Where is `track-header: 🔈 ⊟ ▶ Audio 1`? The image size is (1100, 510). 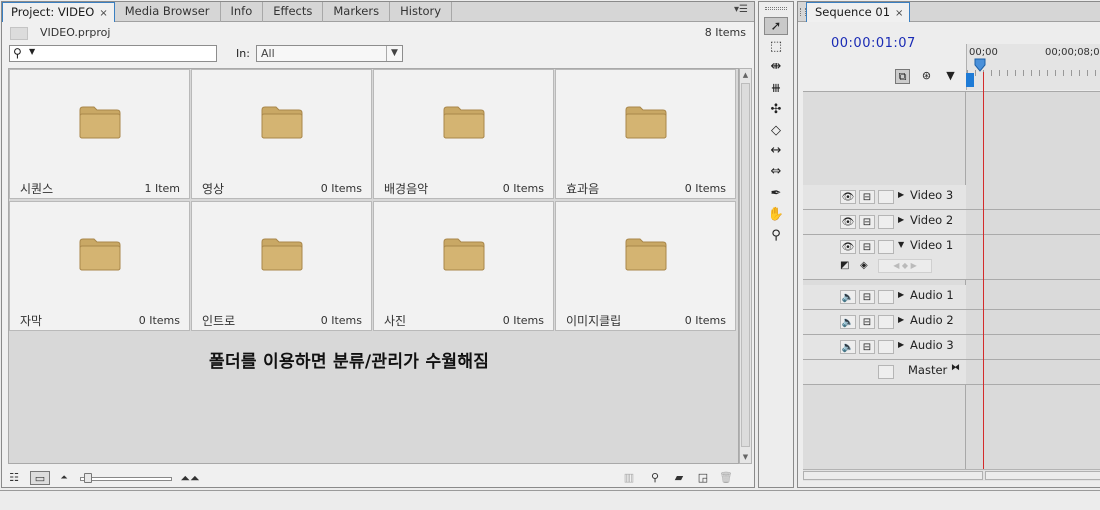 track-header: 🔈 ⊟ ▶ Audio 1 is located at coordinates (884, 297).